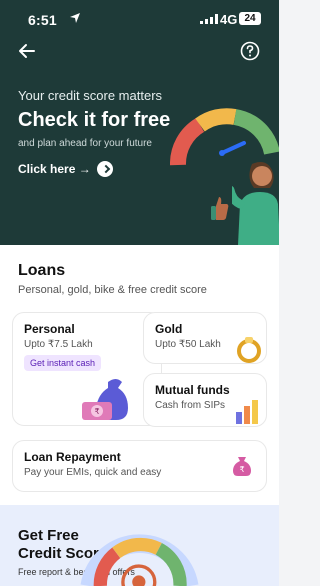  What do you see at coordinates (249, 350) in the screenshot?
I see `gold-ring-icon` at bounding box center [249, 350].